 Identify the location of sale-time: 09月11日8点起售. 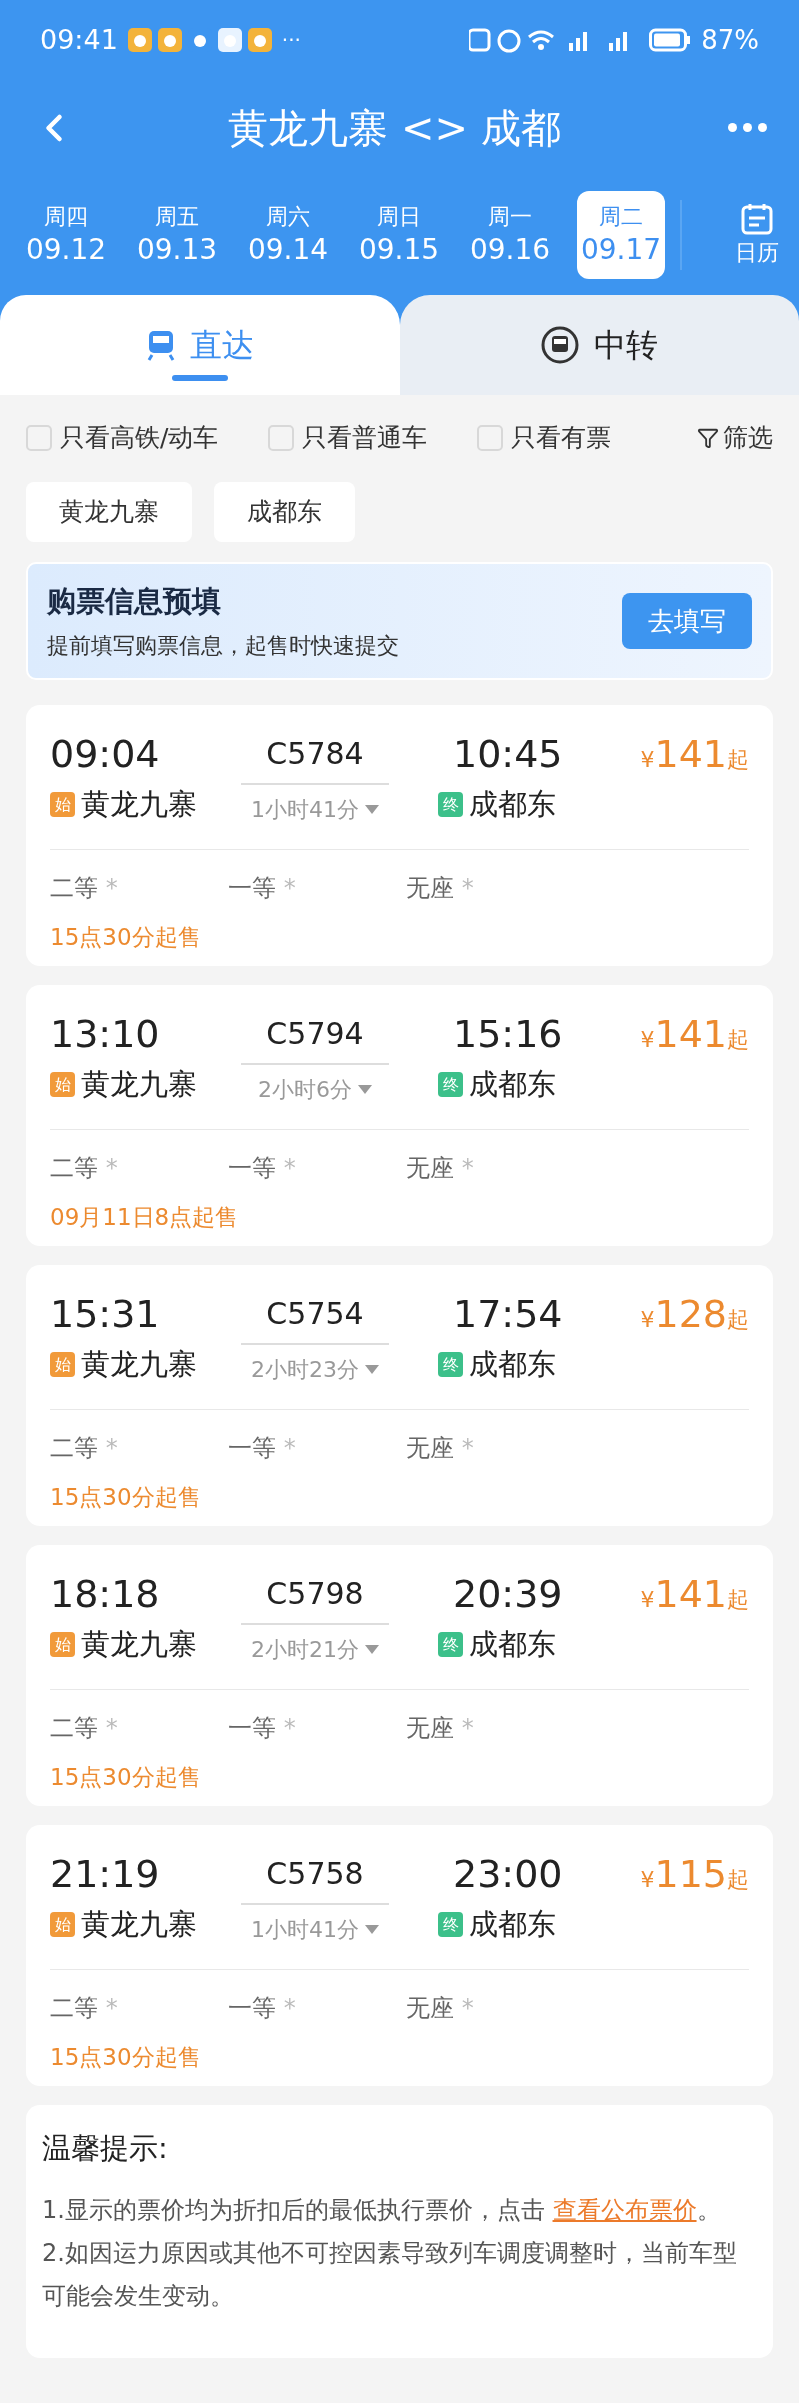
(145, 1217).